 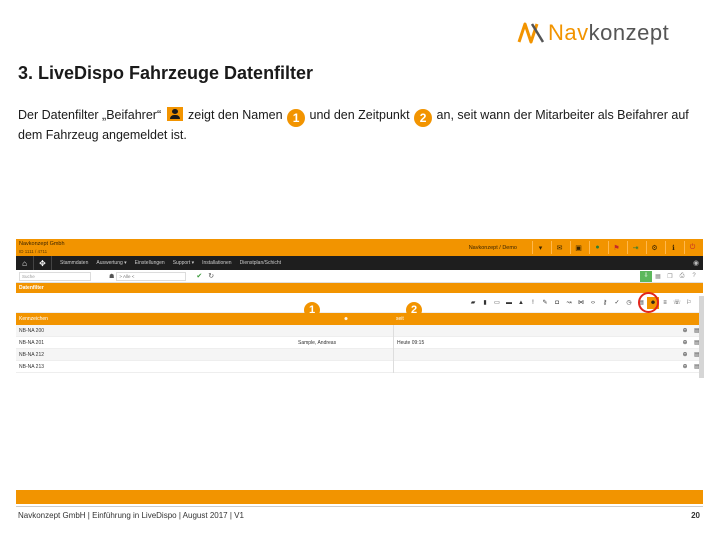 I want to click on flag-icon: ⚑, so click(x=616, y=247).